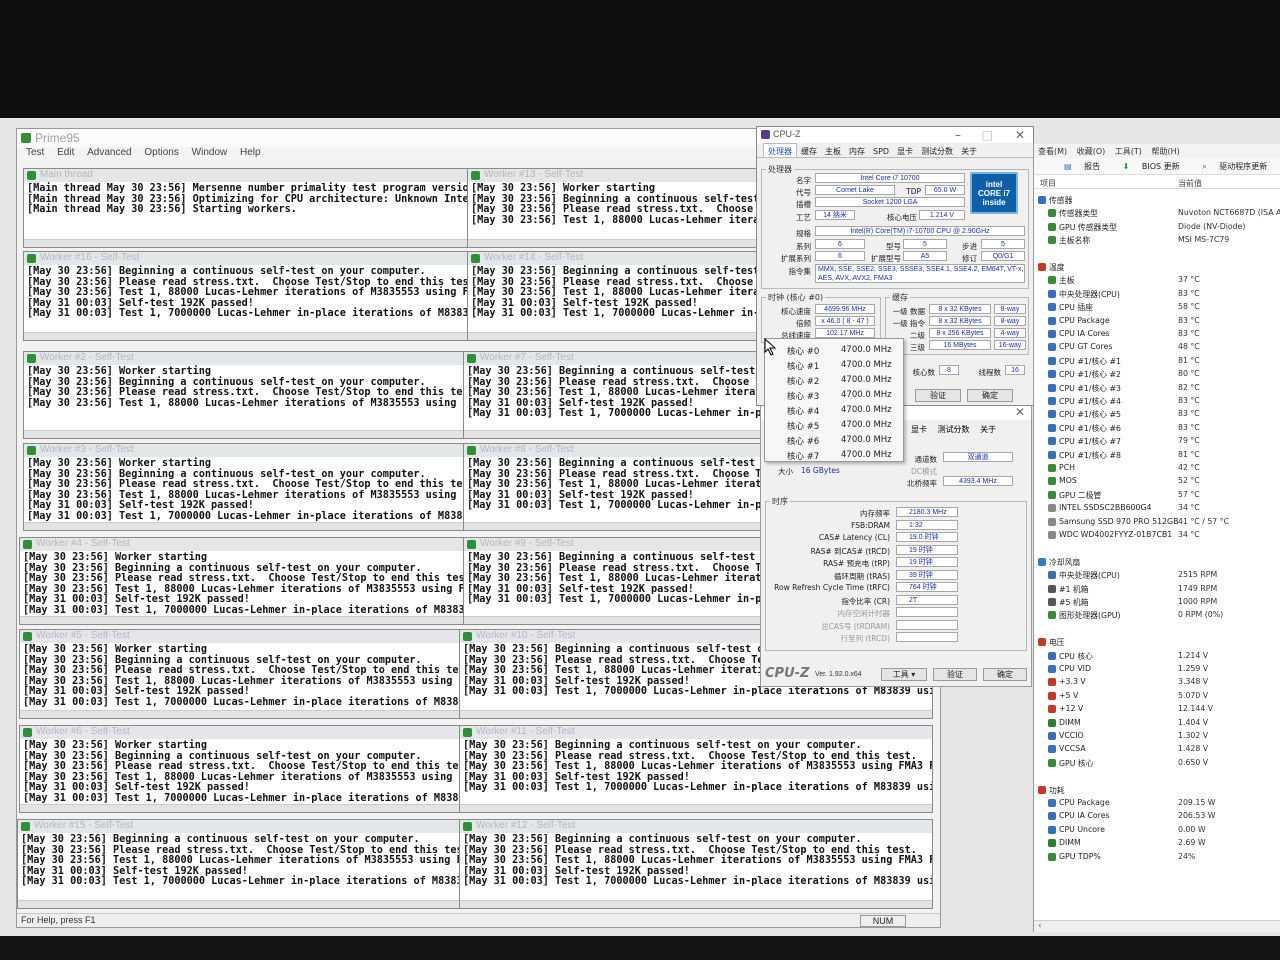 This screenshot has height=960, width=1280. Describe the element at coordinates (250, 152) in the screenshot. I see `menu-help: Help` at that location.